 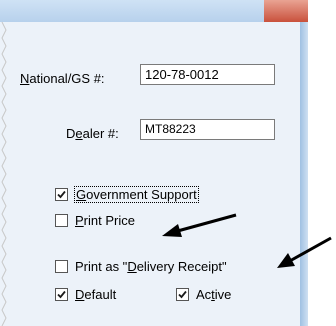 I want to click on delivery-receipt-text-pre: Print as ", so click(x=101, y=266).